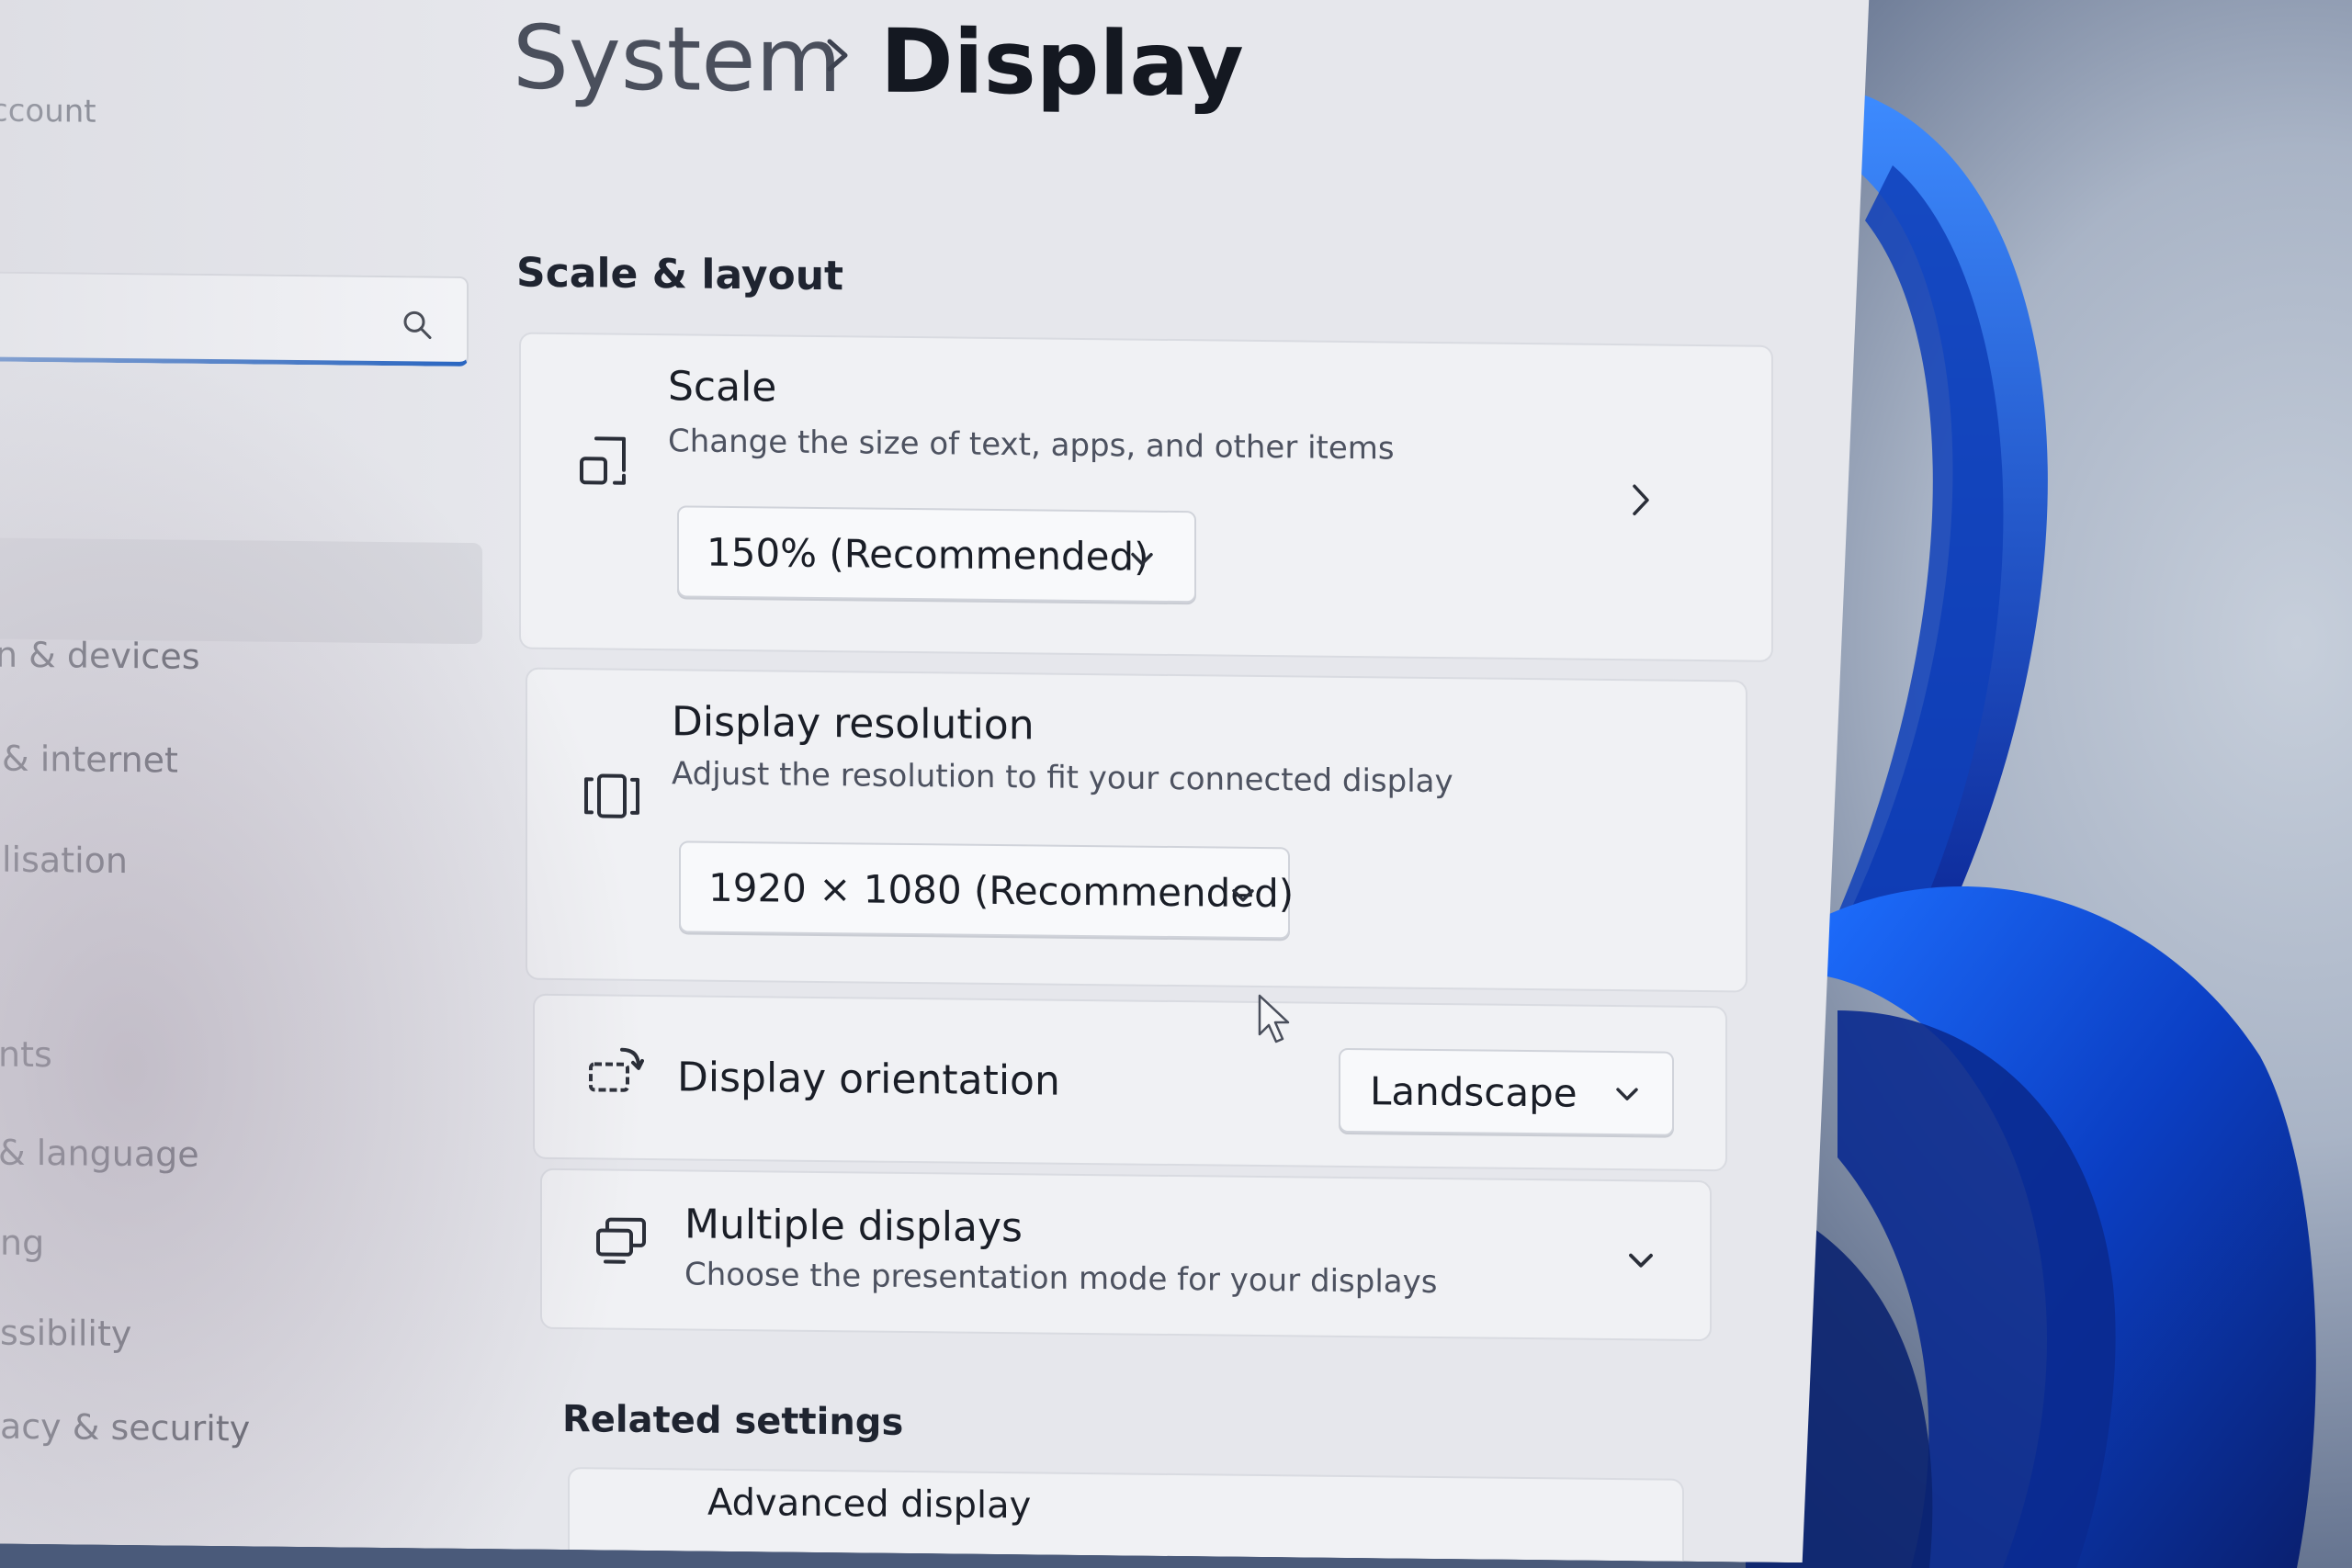 This screenshot has height=1568, width=2352. What do you see at coordinates (854, 724) in the screenshot?
I see `display-resolution-title: Display resolution` at bounding box center [854, 724].